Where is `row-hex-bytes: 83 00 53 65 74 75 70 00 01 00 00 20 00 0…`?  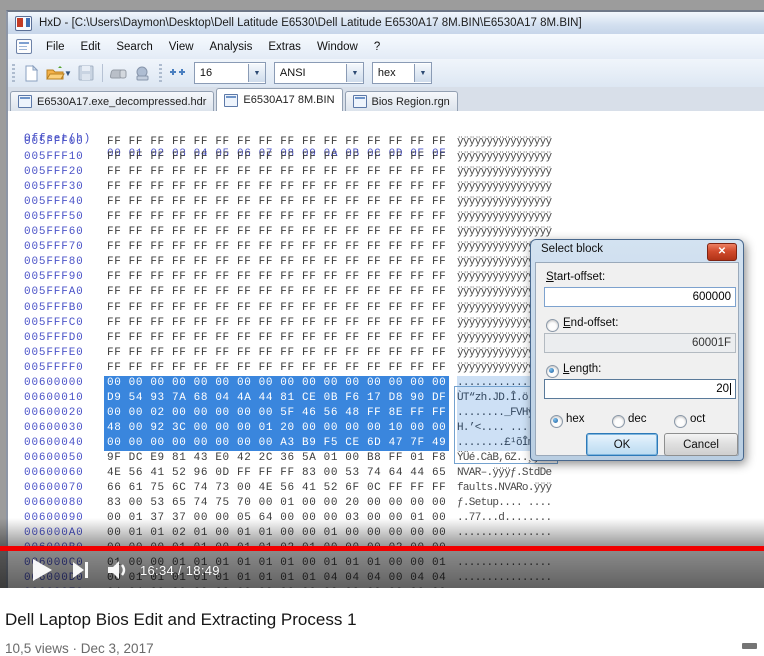
row-hex-bytes: 83 00 53 65 74 75 70 00 01 00 00 20 00 0… is located at coordinates (276, 503).